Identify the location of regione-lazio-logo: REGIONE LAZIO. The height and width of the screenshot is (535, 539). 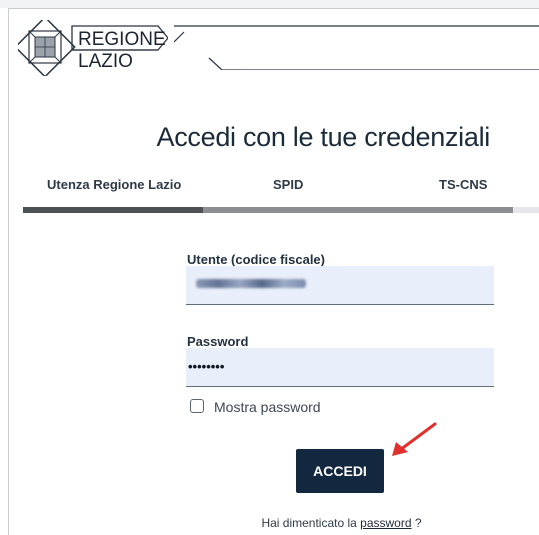
(93, 48).